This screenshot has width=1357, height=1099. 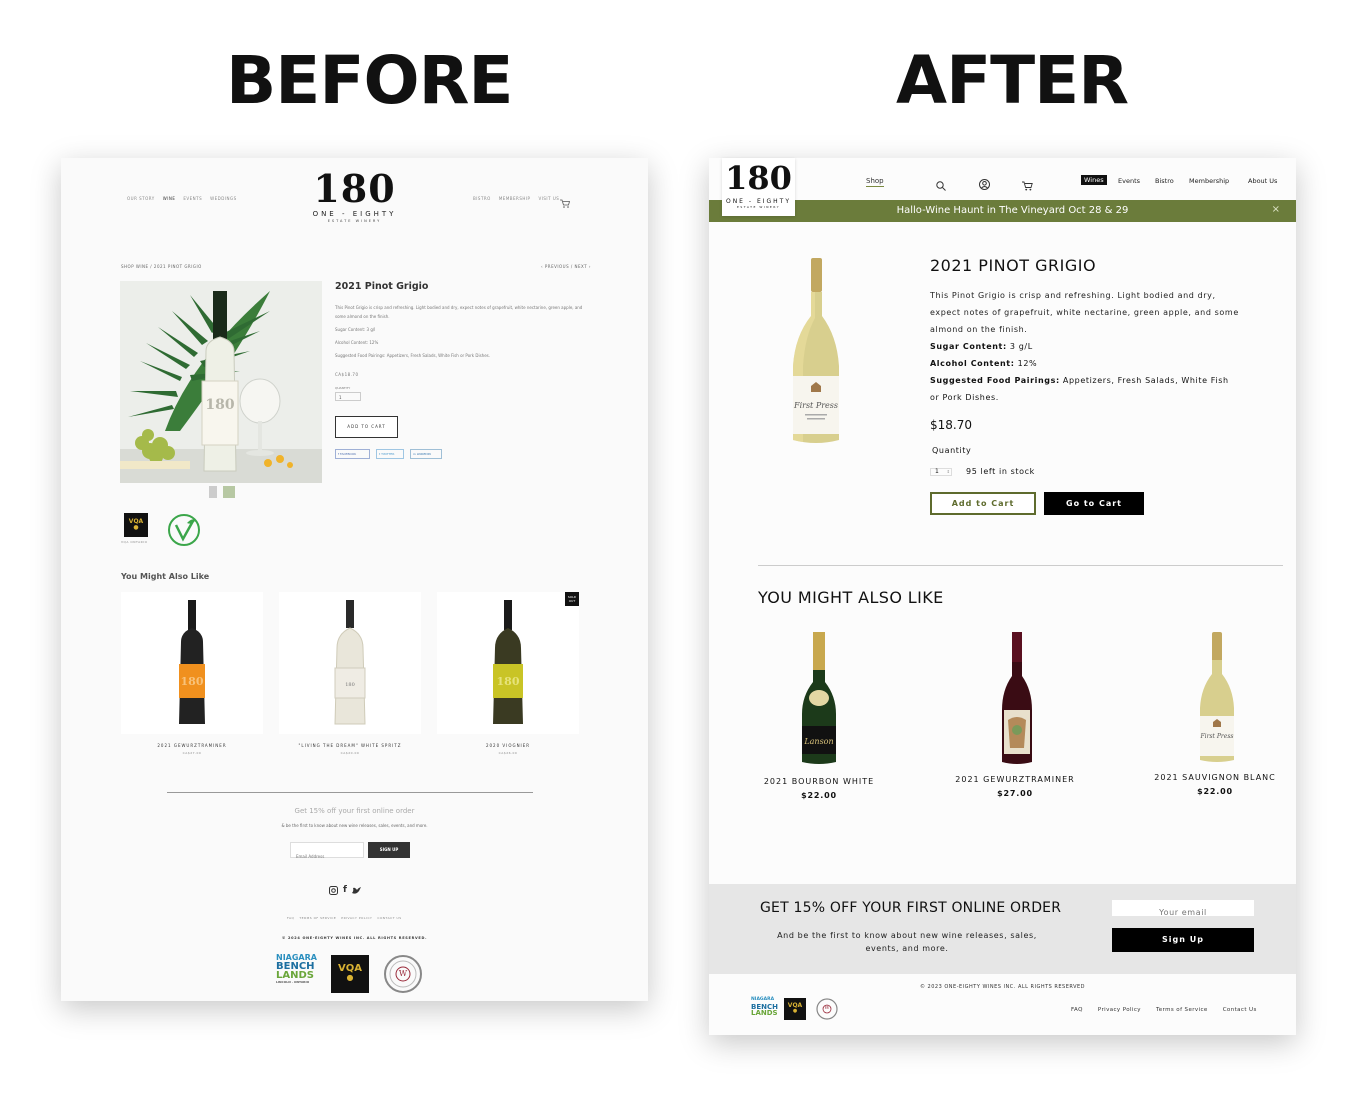 What do you see at coordinates (949, 472) in the screenshot?
I see `after-quantity-arrows-icon: ⇕` at bounding box center [949, 472].